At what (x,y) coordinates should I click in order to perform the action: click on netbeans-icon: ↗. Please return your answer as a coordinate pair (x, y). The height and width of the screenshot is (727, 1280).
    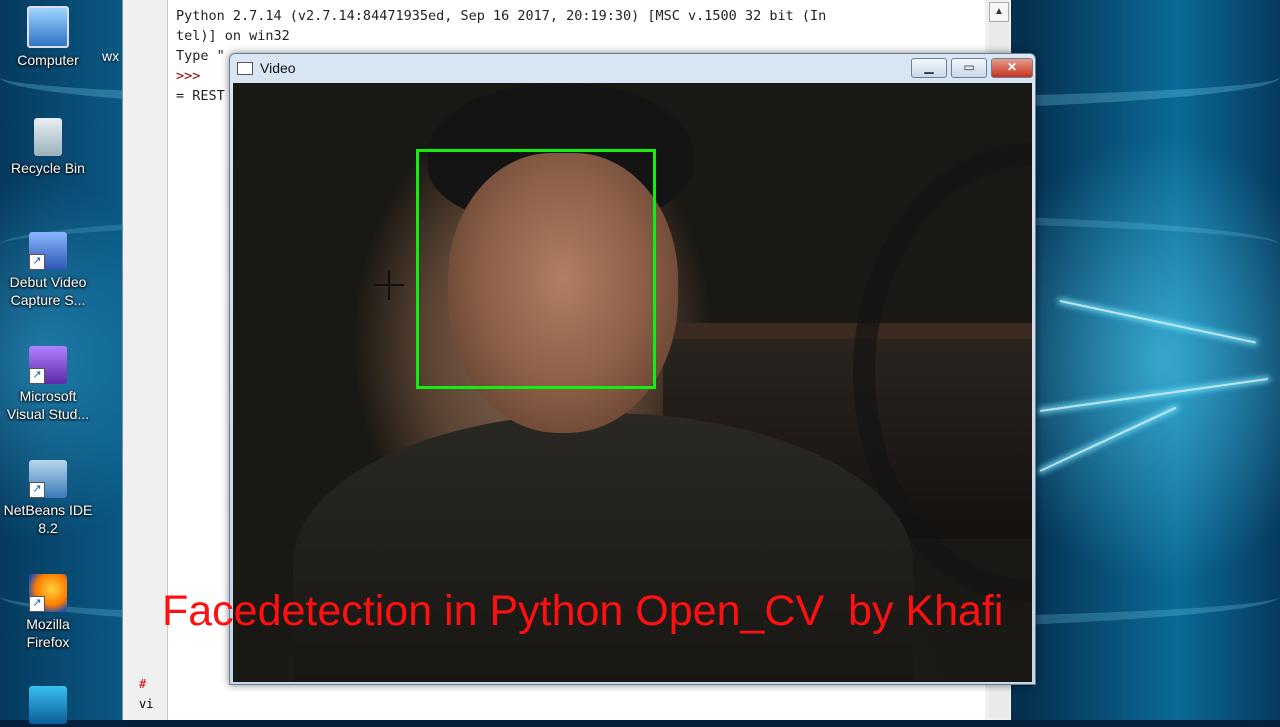
    Looking at the image, I should click on (48, 479).